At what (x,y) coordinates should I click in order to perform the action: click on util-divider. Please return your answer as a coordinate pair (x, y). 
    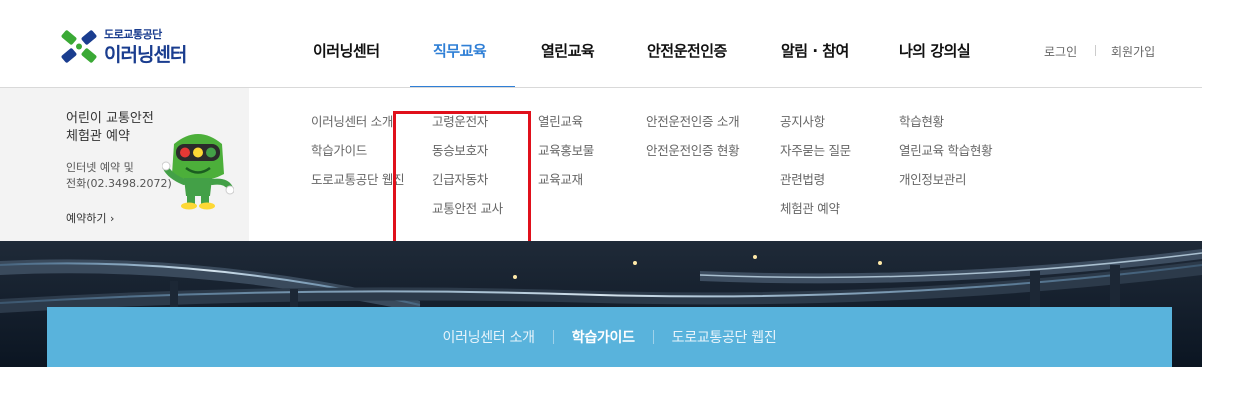
    Looking at the image, I should click on (1095, 50).